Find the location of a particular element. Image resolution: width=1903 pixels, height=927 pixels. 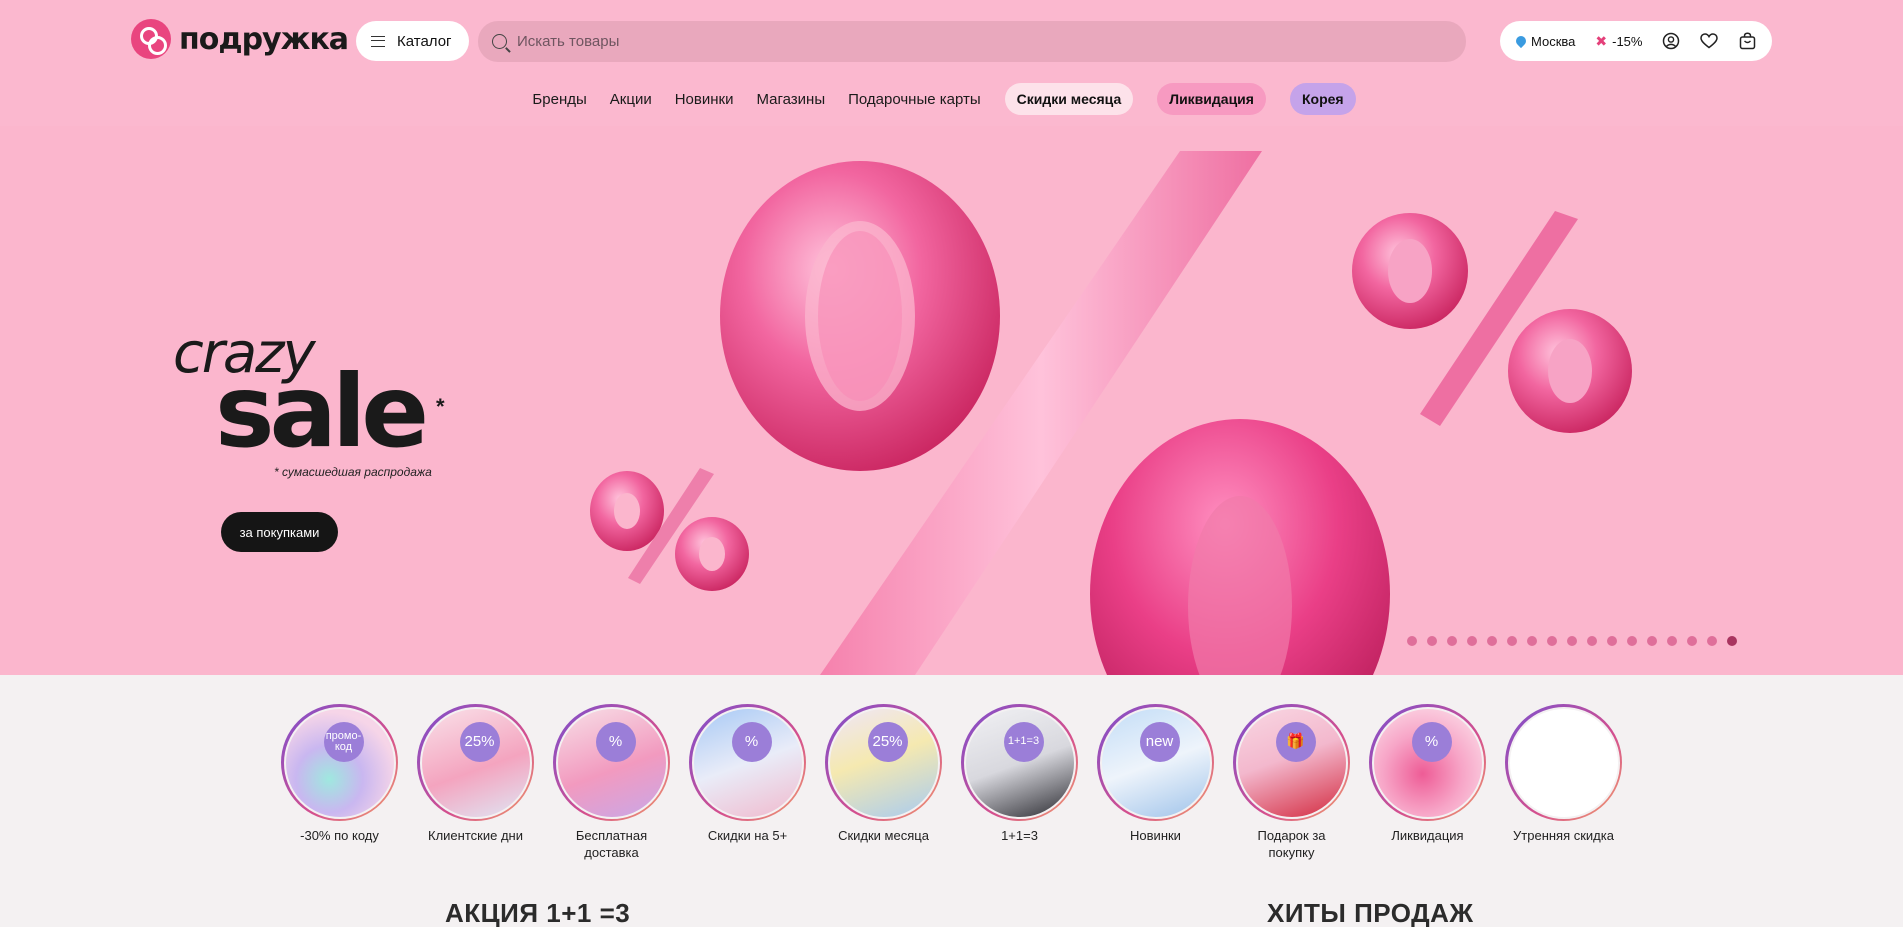

story-item: Утренняя скидка is located at coordinates (1563, 782).